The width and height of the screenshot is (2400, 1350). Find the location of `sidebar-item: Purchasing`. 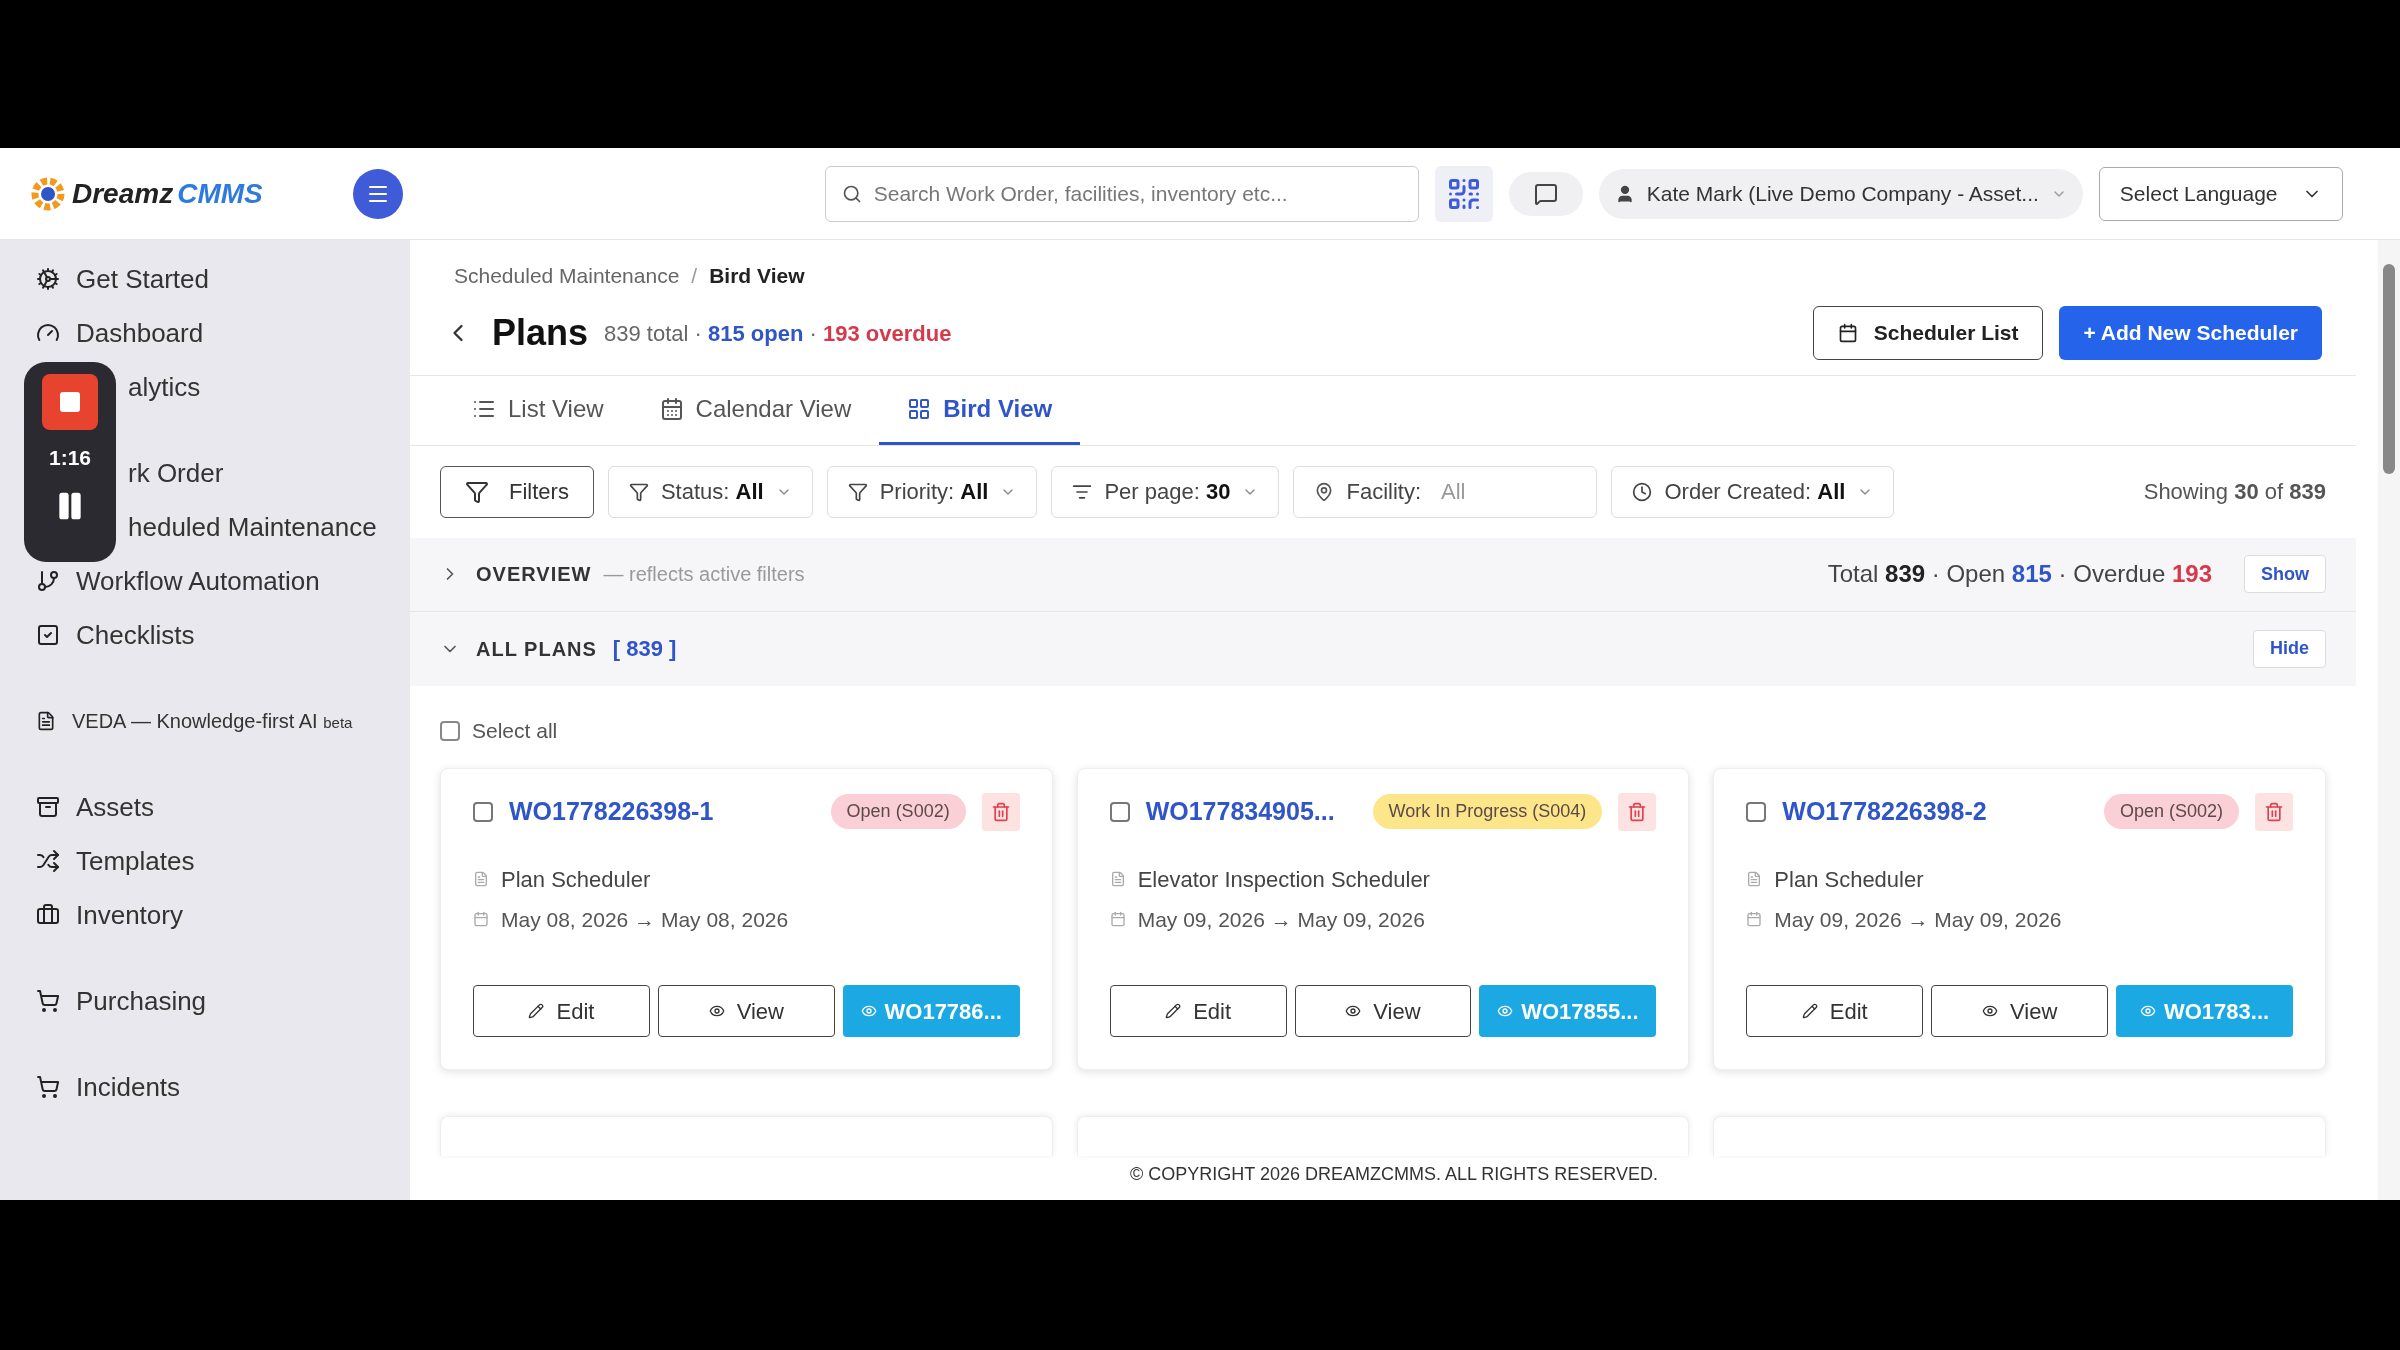

sidebar-item: Purchasing is located at coordinates (141, 1001).